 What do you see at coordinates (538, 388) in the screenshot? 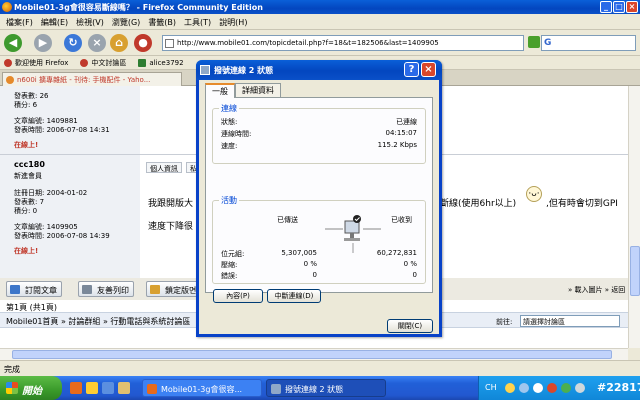
I see `tray-speaker-icon` at bounding box center [538, 388].